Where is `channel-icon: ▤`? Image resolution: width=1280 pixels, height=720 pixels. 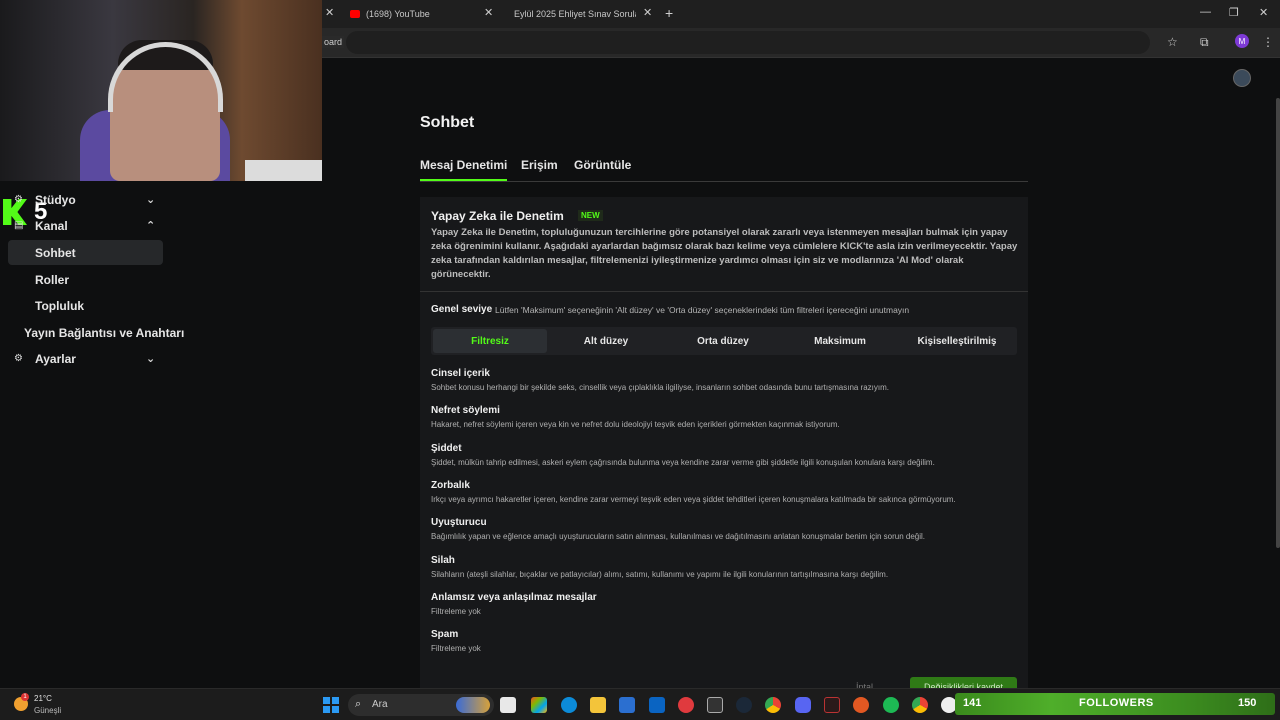
channel-icon: ▤ is located at coordinates (19, 225).